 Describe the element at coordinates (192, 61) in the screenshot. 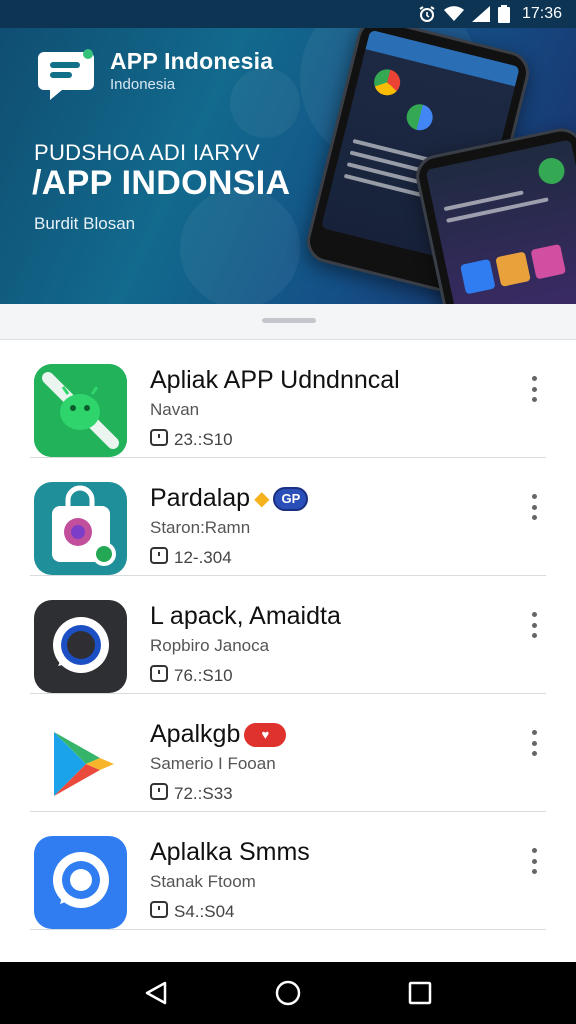

I see `brand-title: APP Indonesia` at that location.